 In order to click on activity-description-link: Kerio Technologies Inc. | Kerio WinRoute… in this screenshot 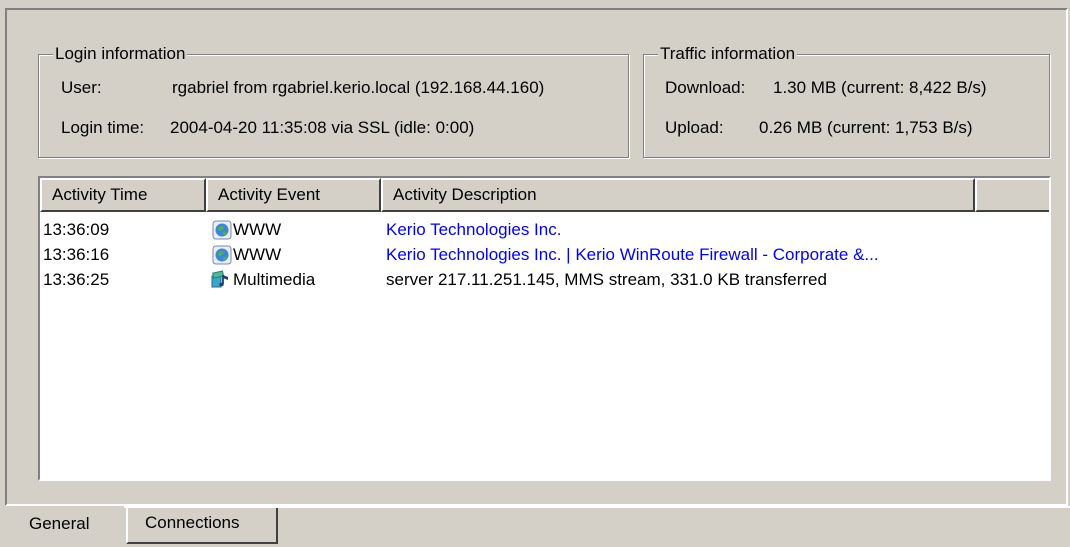, I will do `click(632, 255)`.